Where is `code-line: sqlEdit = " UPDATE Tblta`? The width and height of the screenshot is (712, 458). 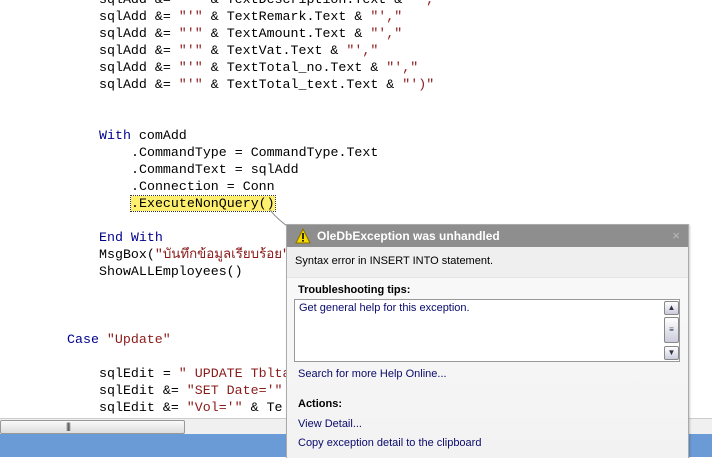
code-line: sqlEdit = " UPDATE Tblta is located at coordinates (195, 373).